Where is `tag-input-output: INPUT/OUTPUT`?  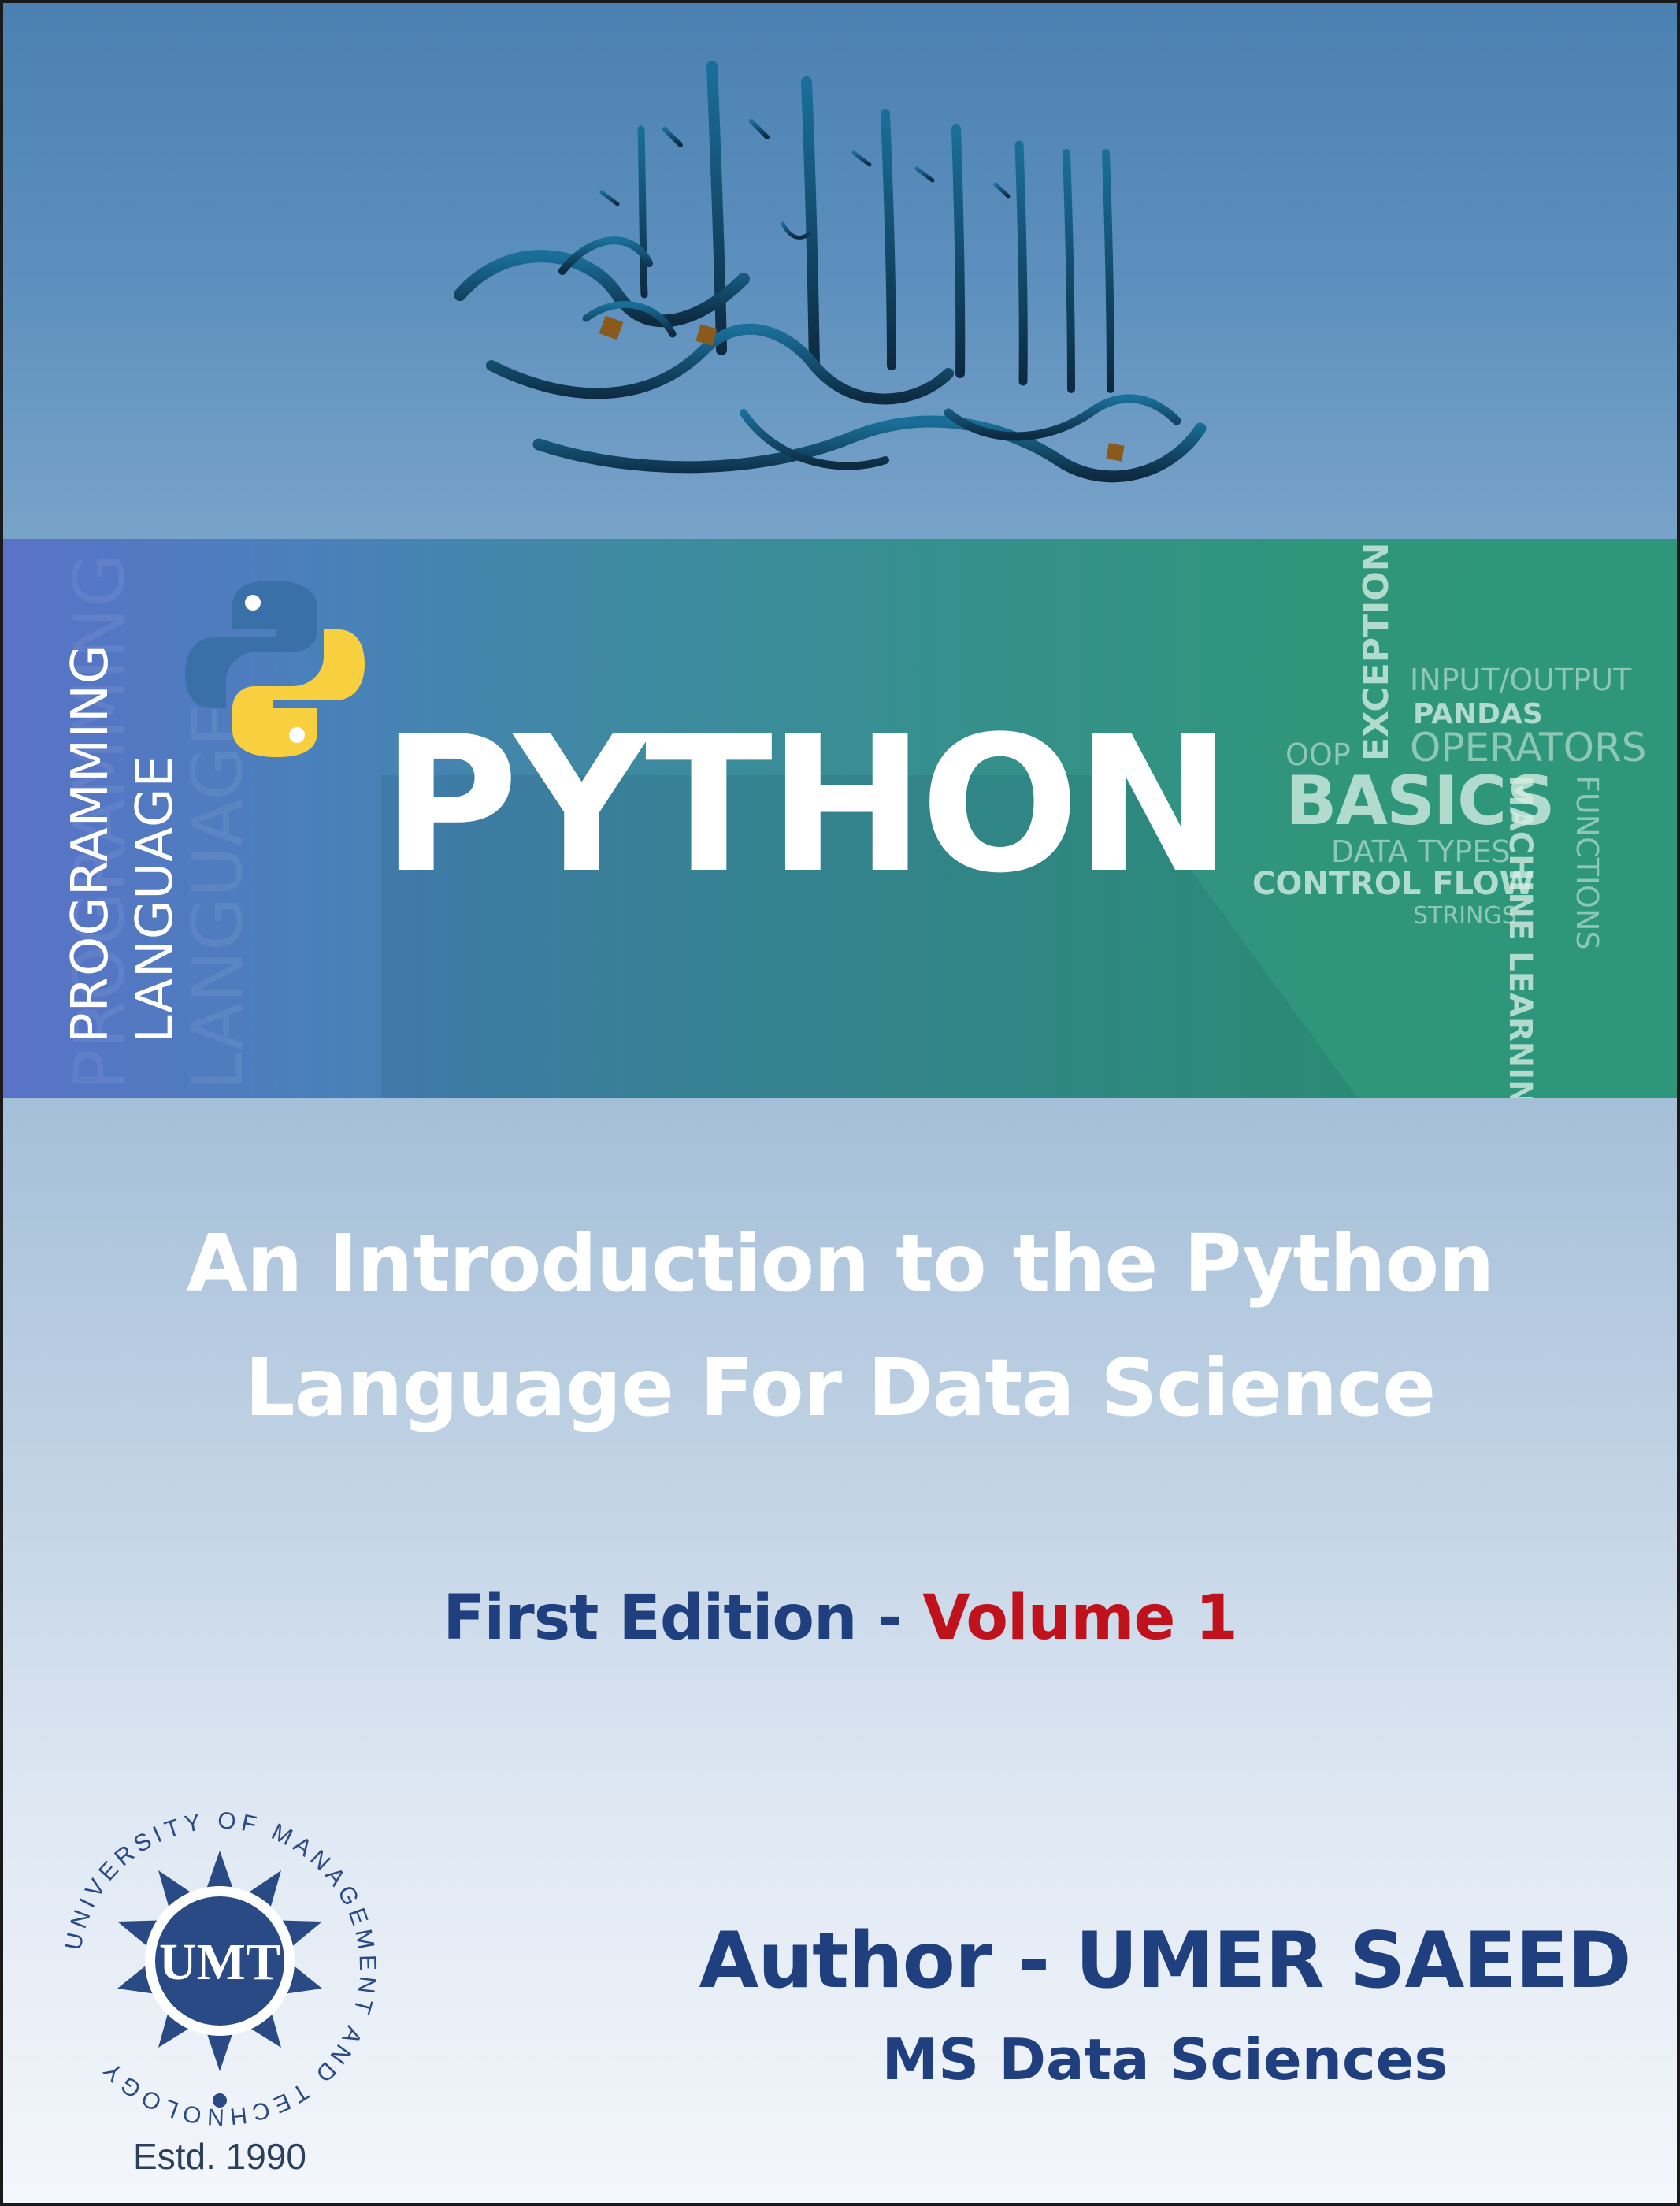 tag-input-output: INPUT/OUTPUT is located at coordinates (1521, 680).